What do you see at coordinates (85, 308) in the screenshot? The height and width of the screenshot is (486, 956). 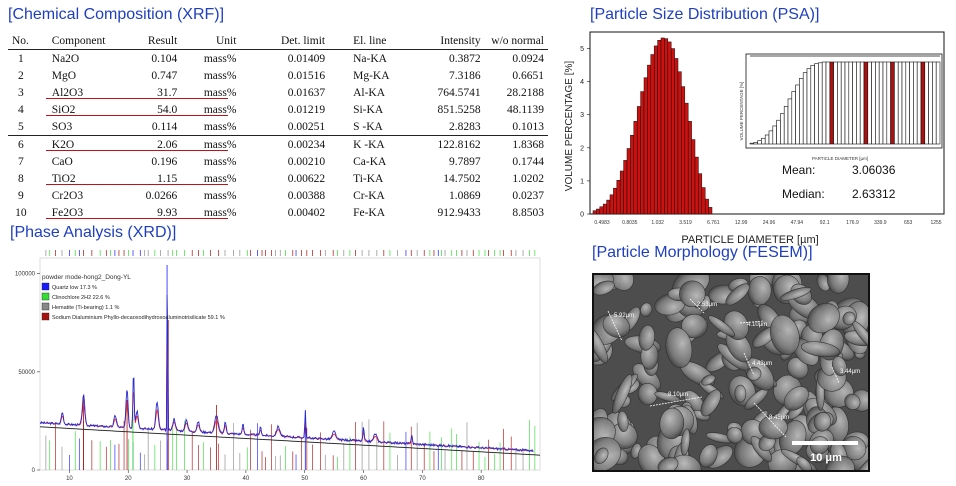 I see `legend-label: Hematite (Ti-bearing) 1.1 %` at bounding box center [85, 308].